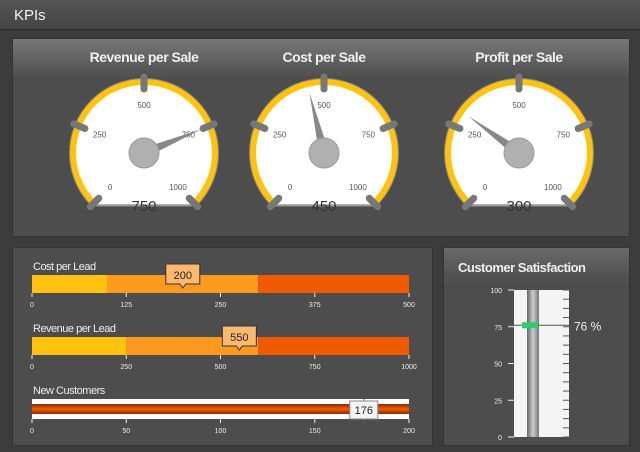 The height and width of the screenshot is (452, 640). I want to click on gauge-value: 750, so click(143, 206).